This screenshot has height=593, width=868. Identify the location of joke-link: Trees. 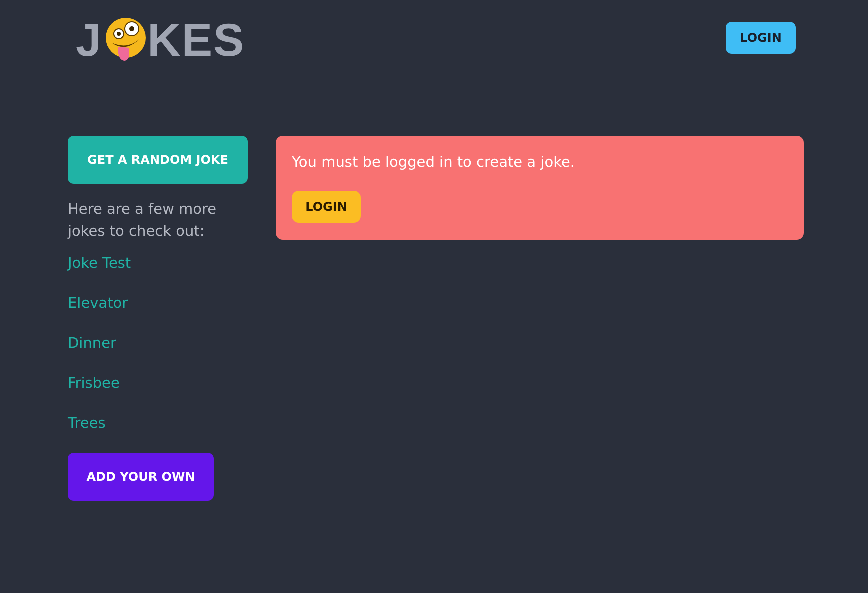
(87, 424).